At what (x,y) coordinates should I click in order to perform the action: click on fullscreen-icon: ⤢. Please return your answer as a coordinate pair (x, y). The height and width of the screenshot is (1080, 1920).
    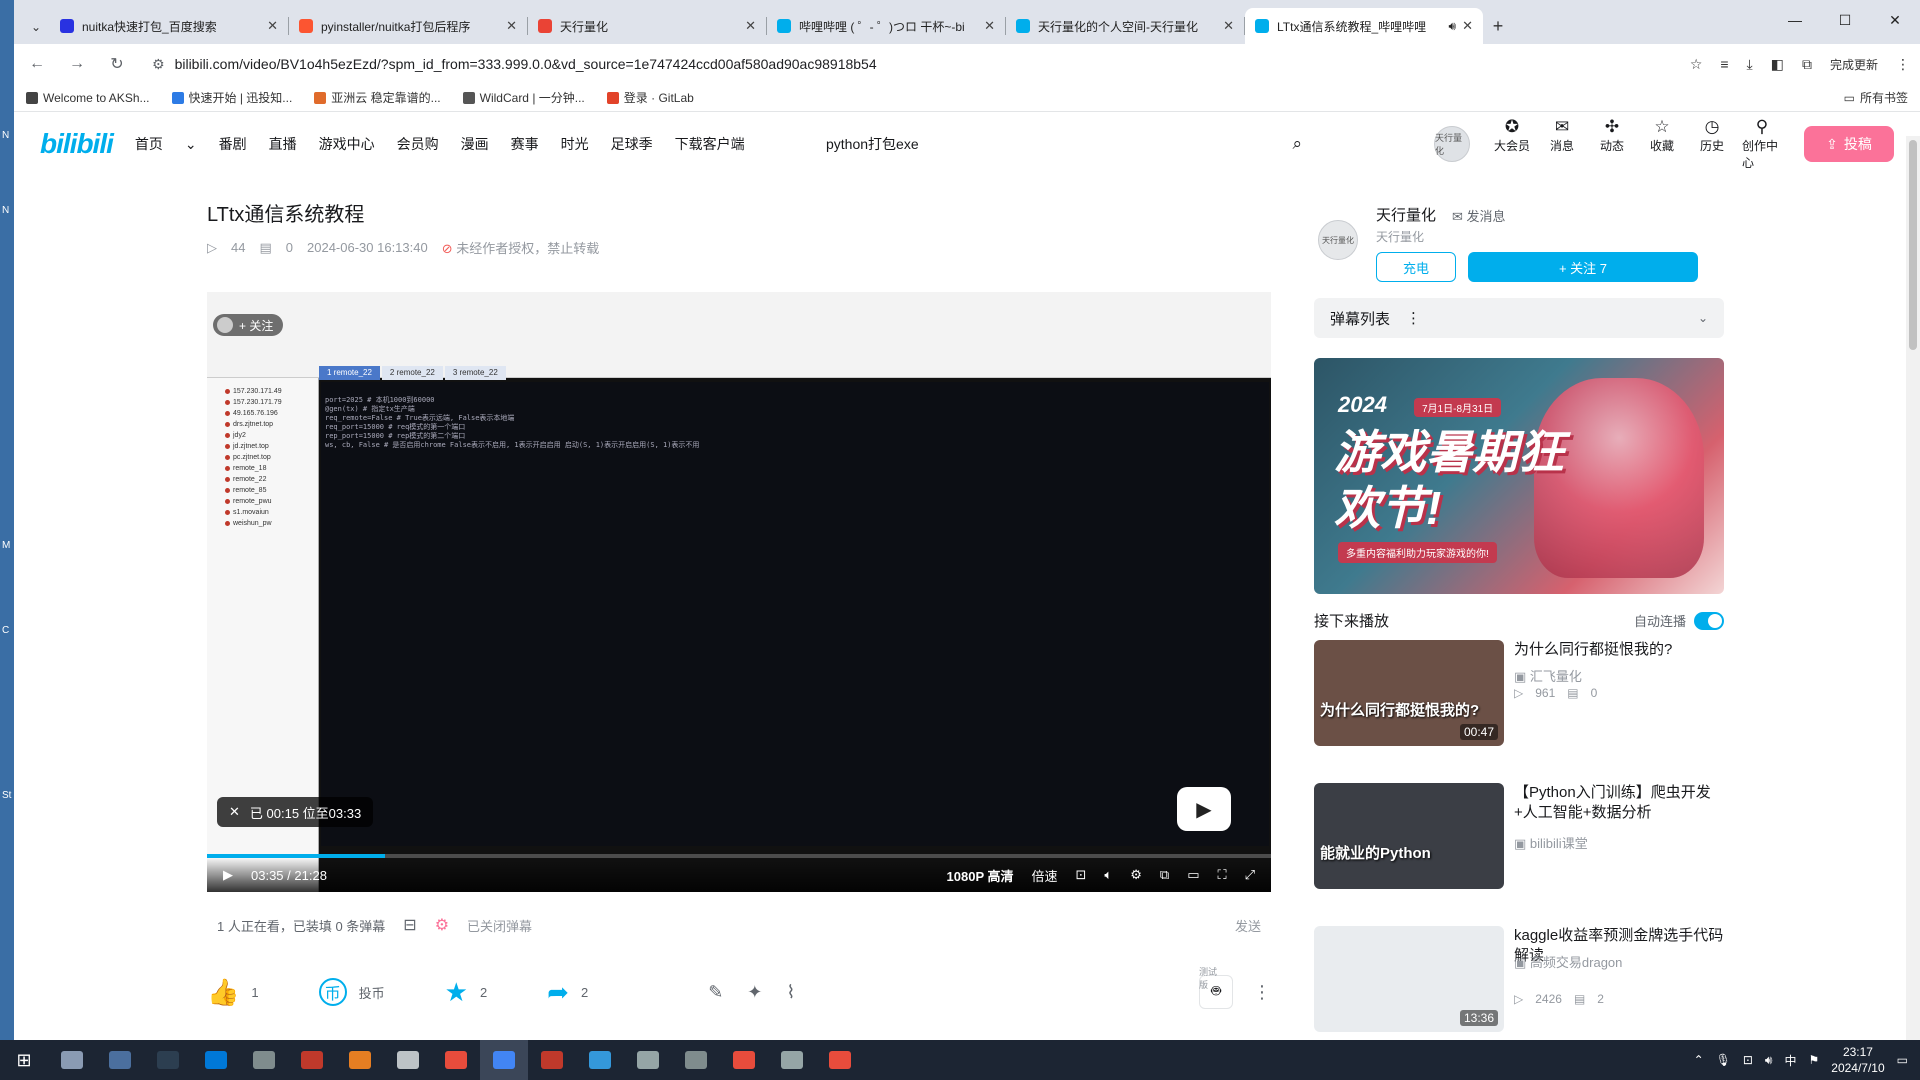
    Looking at the image, I should click on (1250, 875).